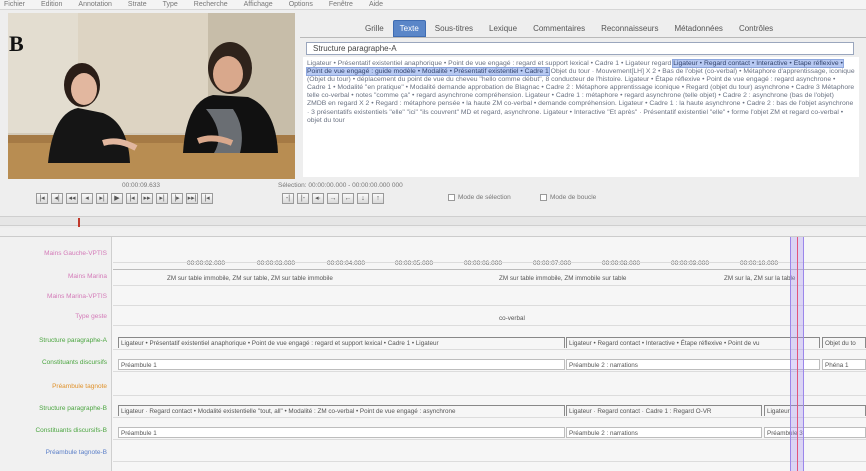 Image resolution: width=866 pixels, height=471 pixels. Describe the element at coordinates (87, 198) in the screenshot. I see `playback-button: ◂` at that location.